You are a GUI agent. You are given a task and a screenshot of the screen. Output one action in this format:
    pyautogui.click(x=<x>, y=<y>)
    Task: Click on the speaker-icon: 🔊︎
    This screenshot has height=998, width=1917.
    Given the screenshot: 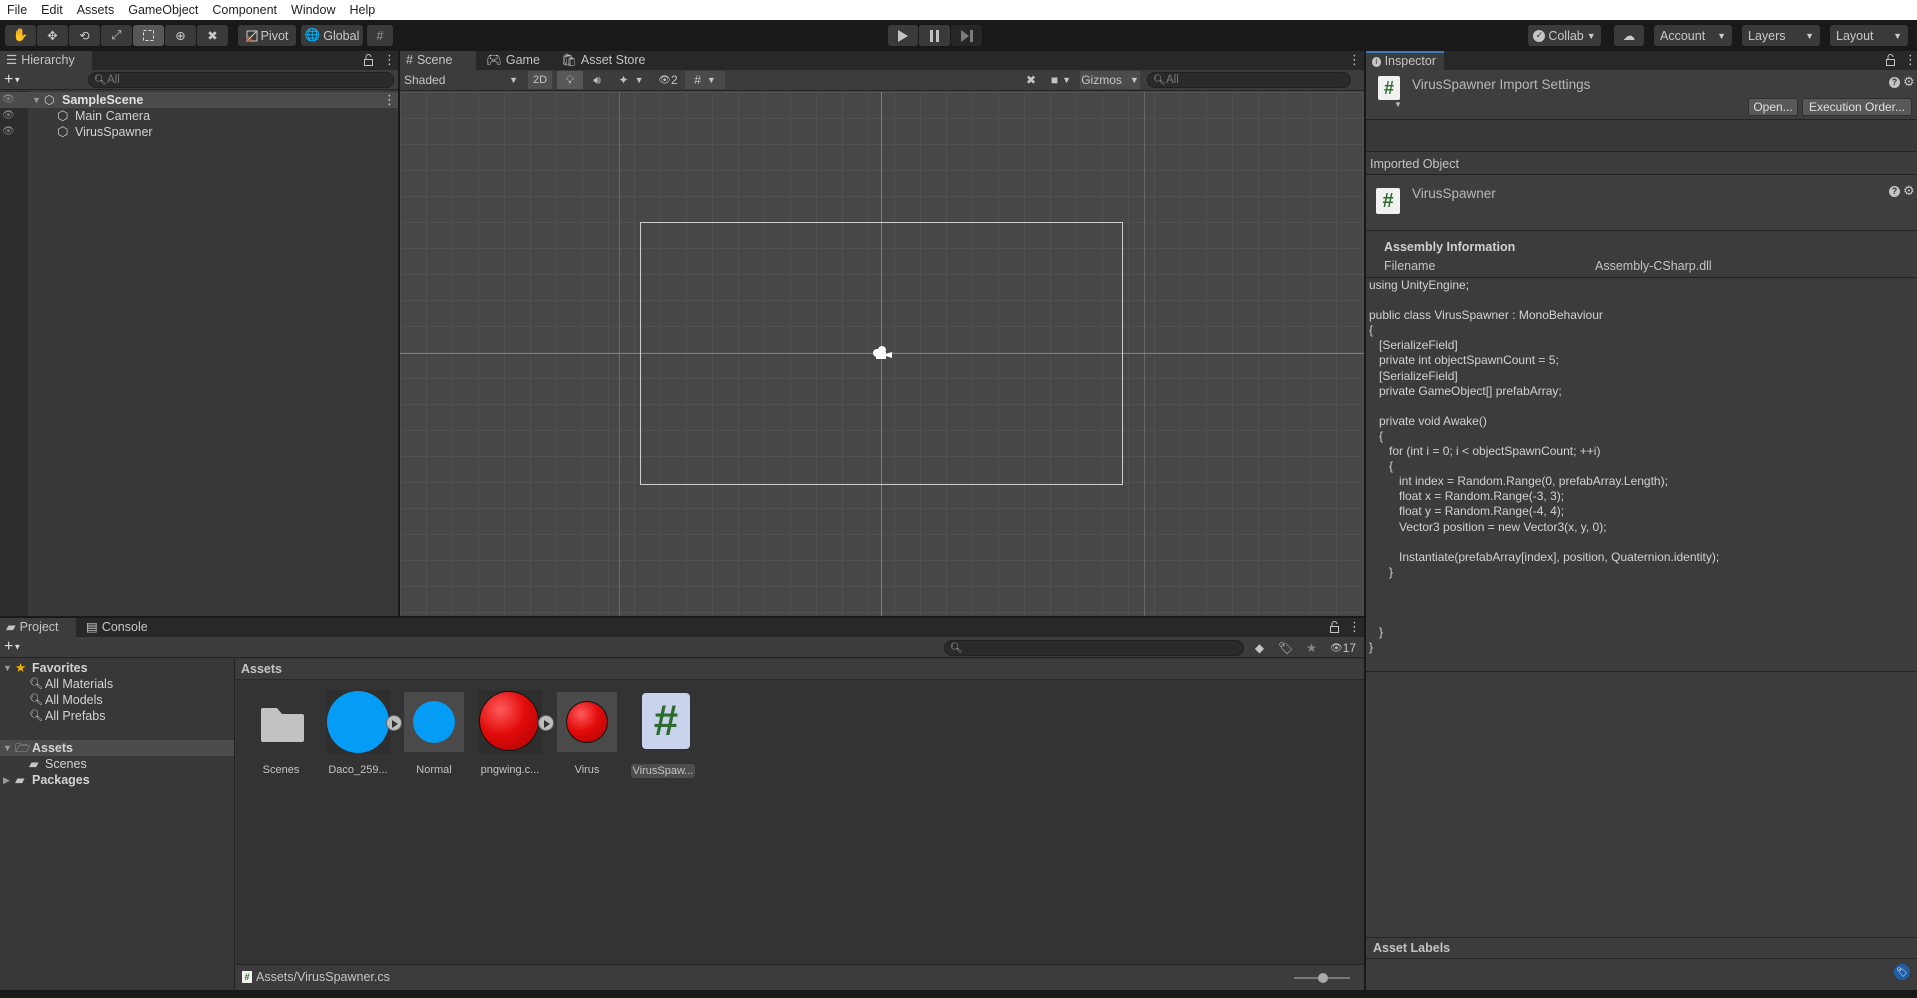 What is the action you would take?
    pyautogui.click(x=597, y=79)
    